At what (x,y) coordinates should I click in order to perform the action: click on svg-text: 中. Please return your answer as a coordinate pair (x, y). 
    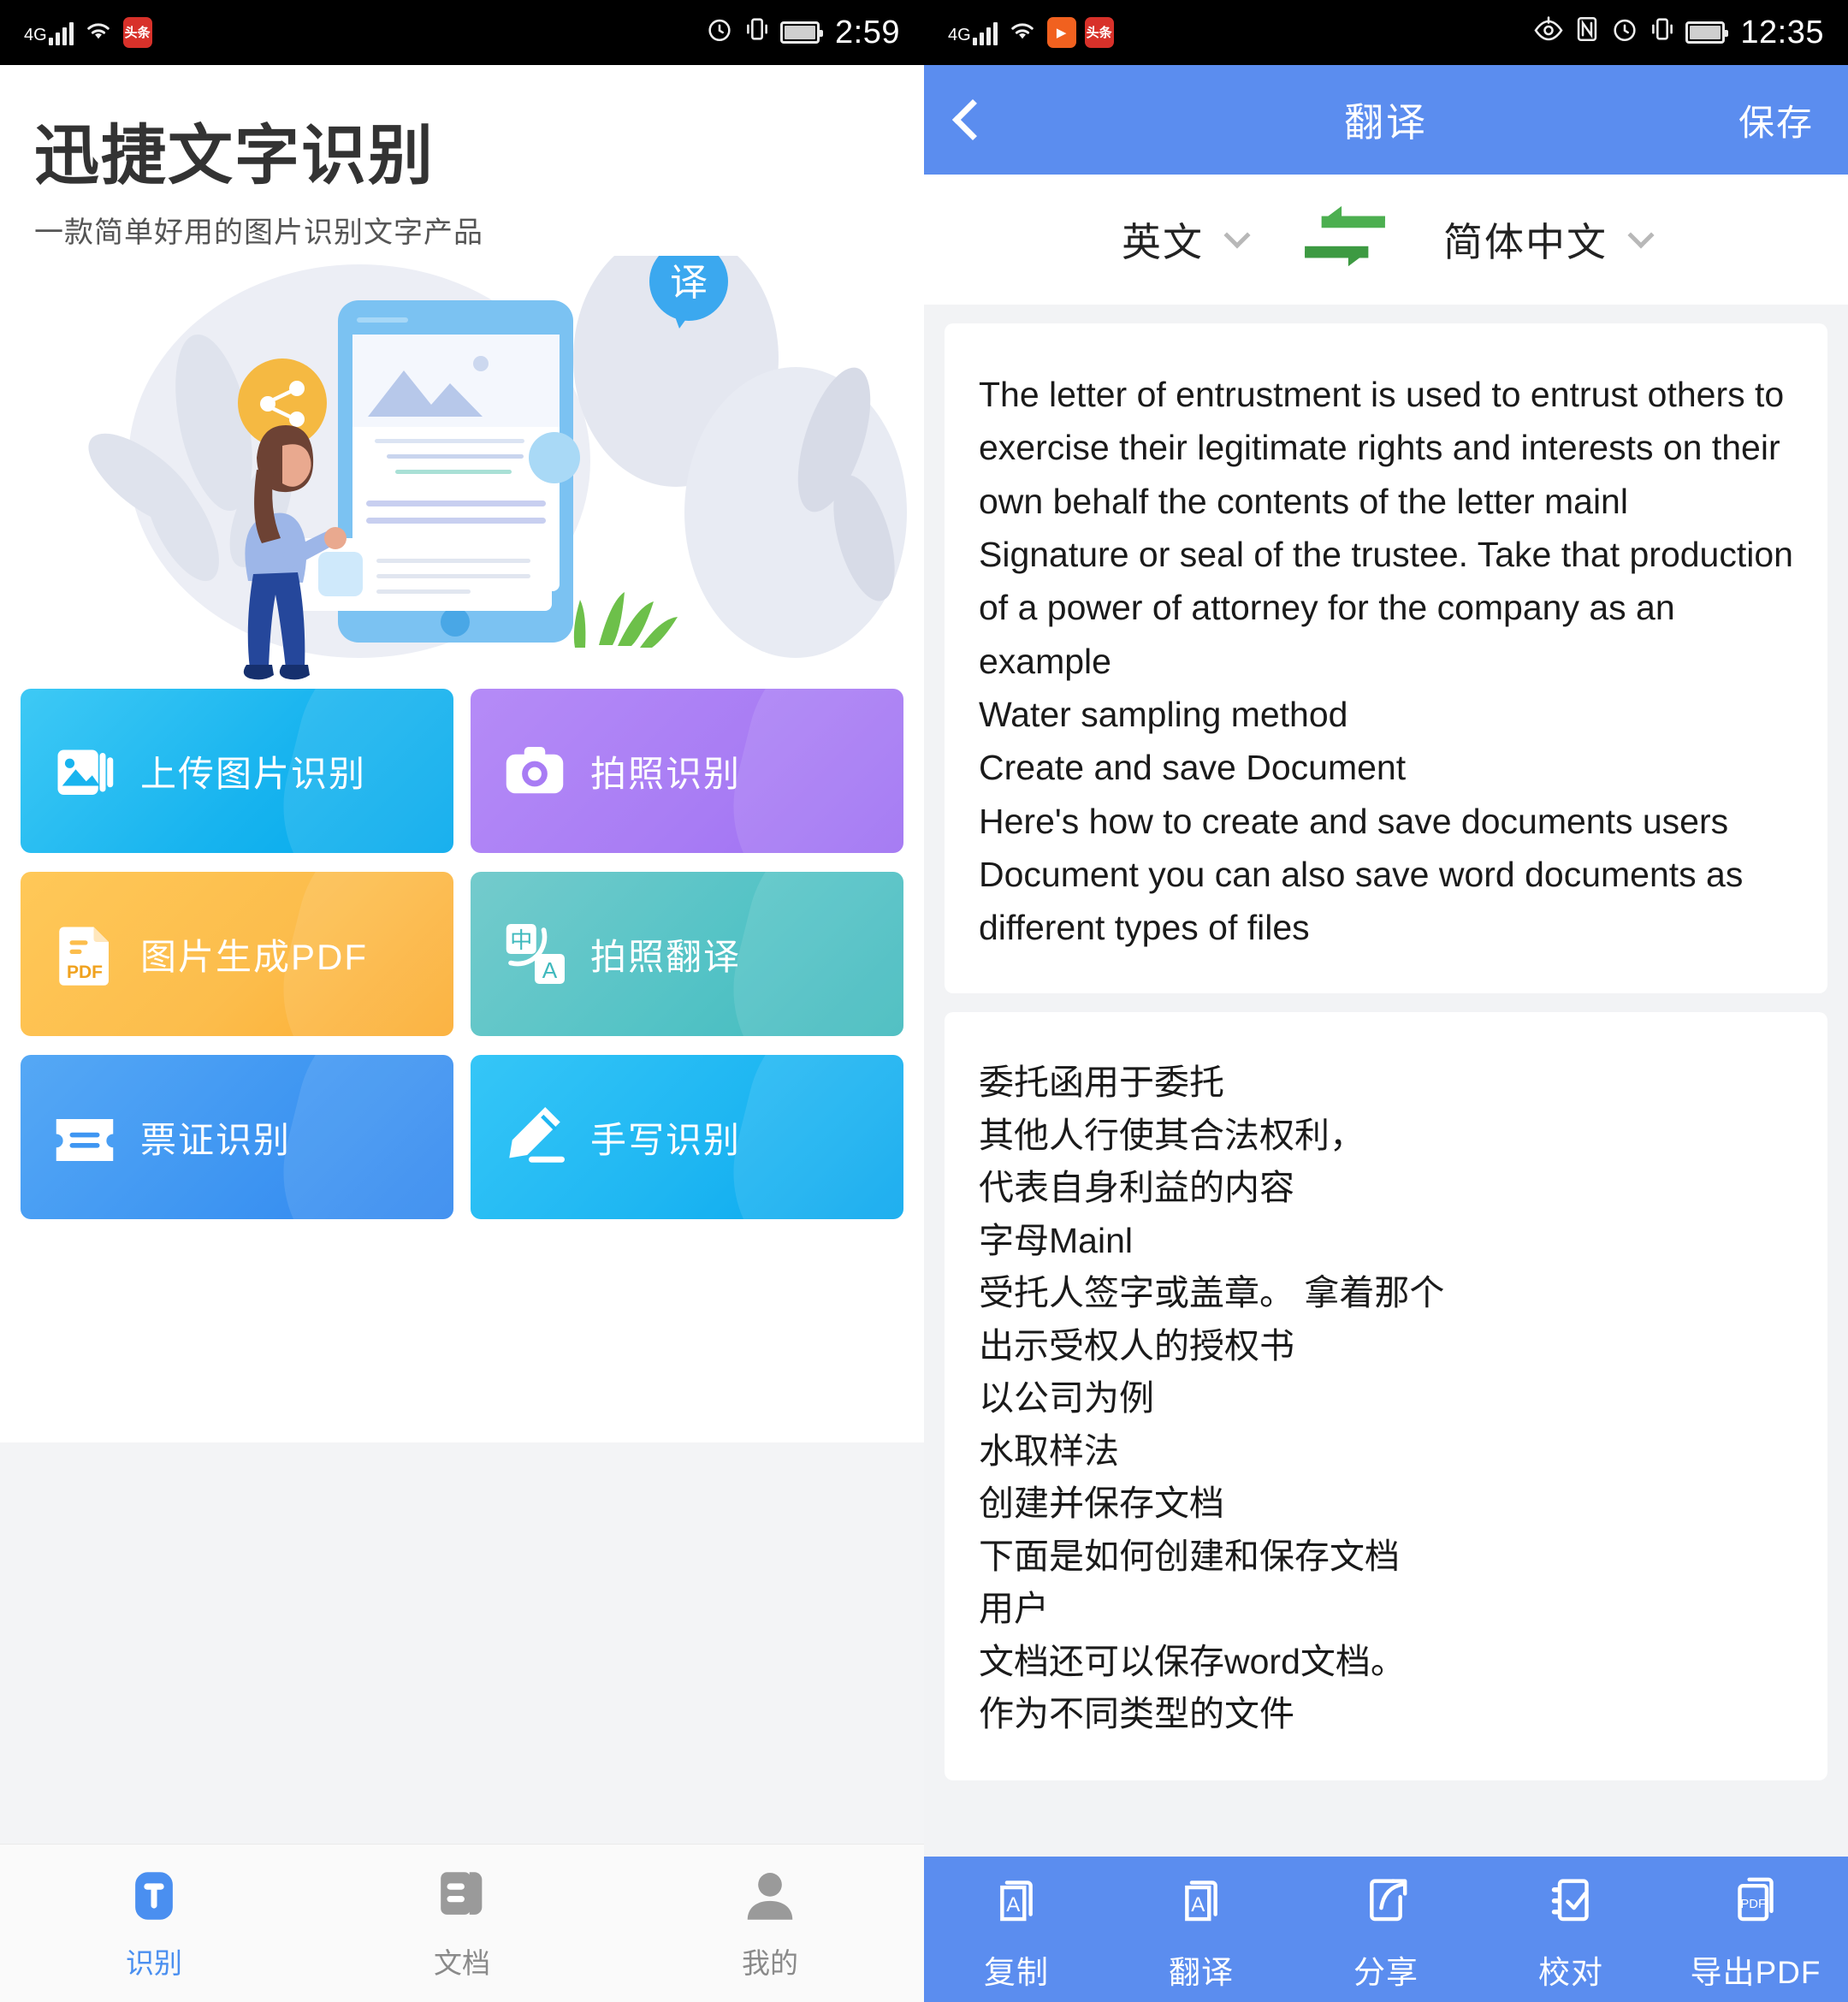
    Looking at the image, I should click on (521, 940).